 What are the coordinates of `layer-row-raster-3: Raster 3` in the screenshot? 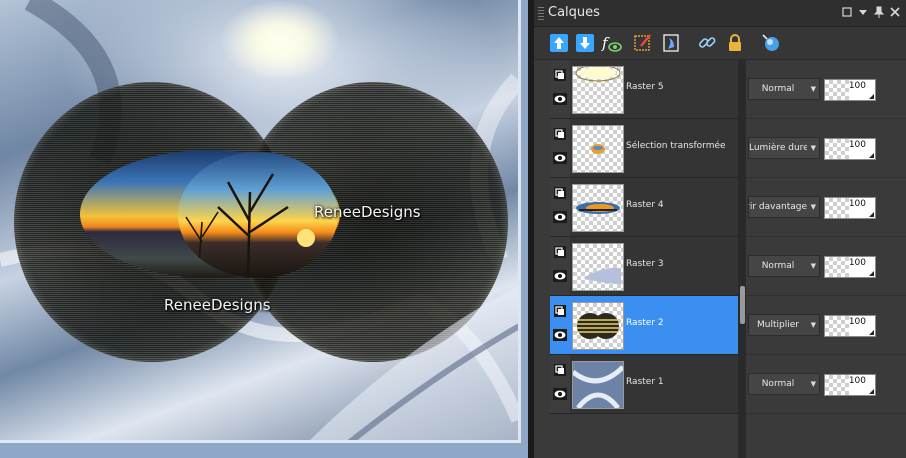 It's located at (644, 266).